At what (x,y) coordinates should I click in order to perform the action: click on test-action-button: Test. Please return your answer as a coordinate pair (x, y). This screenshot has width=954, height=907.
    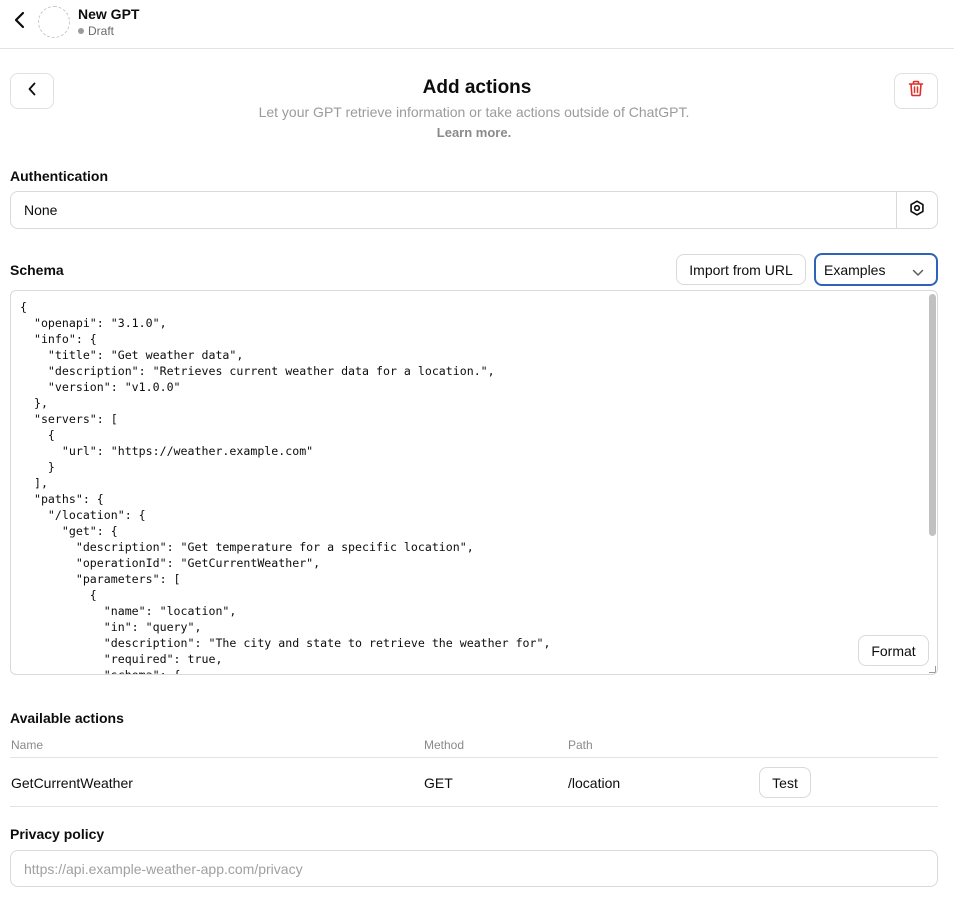
    Looking at the image, I should click on (785, 782).